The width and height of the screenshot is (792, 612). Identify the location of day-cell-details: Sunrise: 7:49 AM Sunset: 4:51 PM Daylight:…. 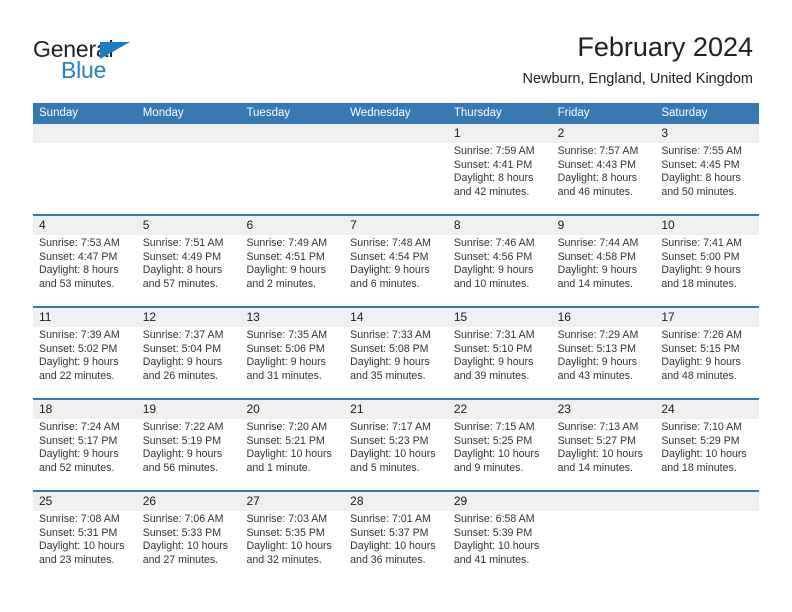
(292, 270).